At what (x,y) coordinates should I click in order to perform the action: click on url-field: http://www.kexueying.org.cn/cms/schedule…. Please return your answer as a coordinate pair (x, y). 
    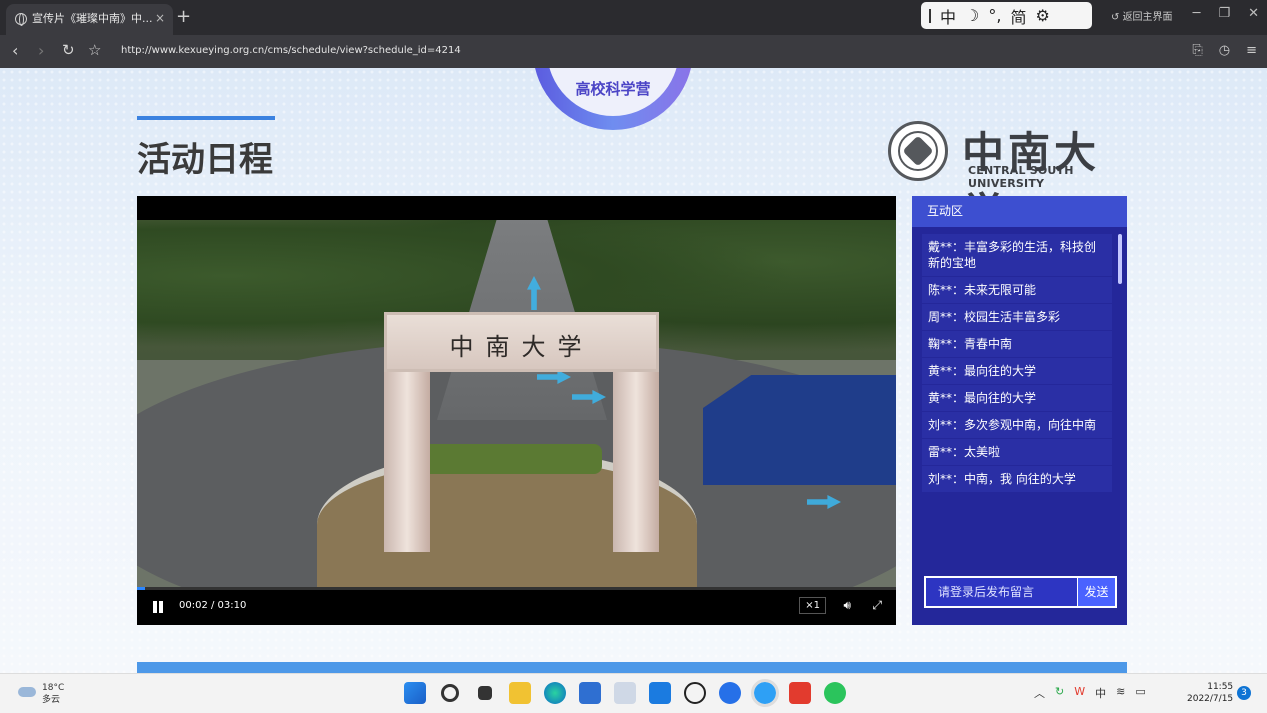
    Looking at the image, I should click on (291, 50).